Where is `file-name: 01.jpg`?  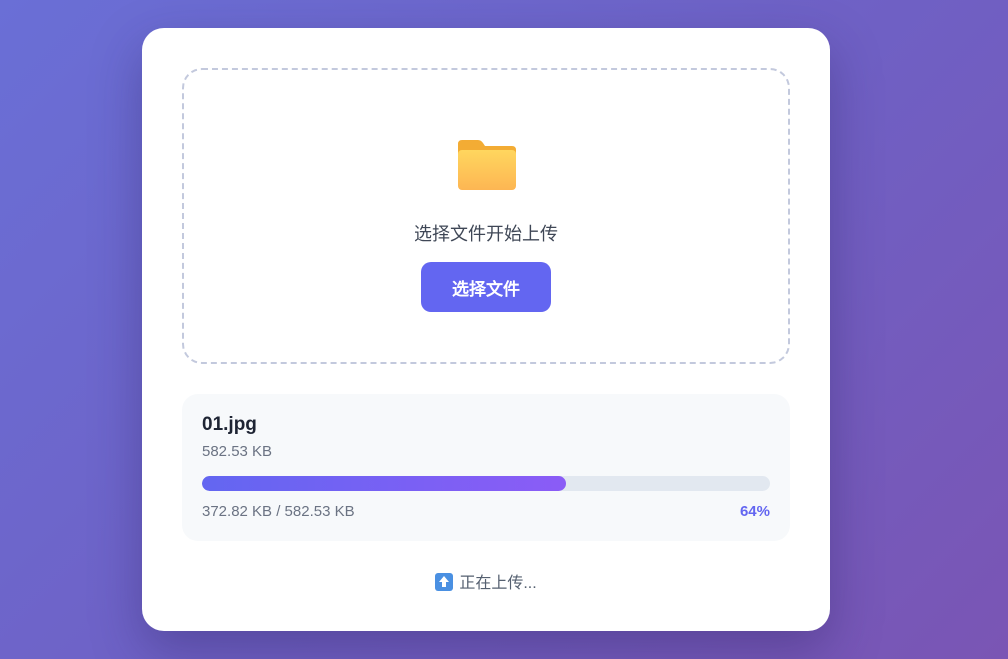
file-name: 01.jpg is located at coordinates (229, 424).